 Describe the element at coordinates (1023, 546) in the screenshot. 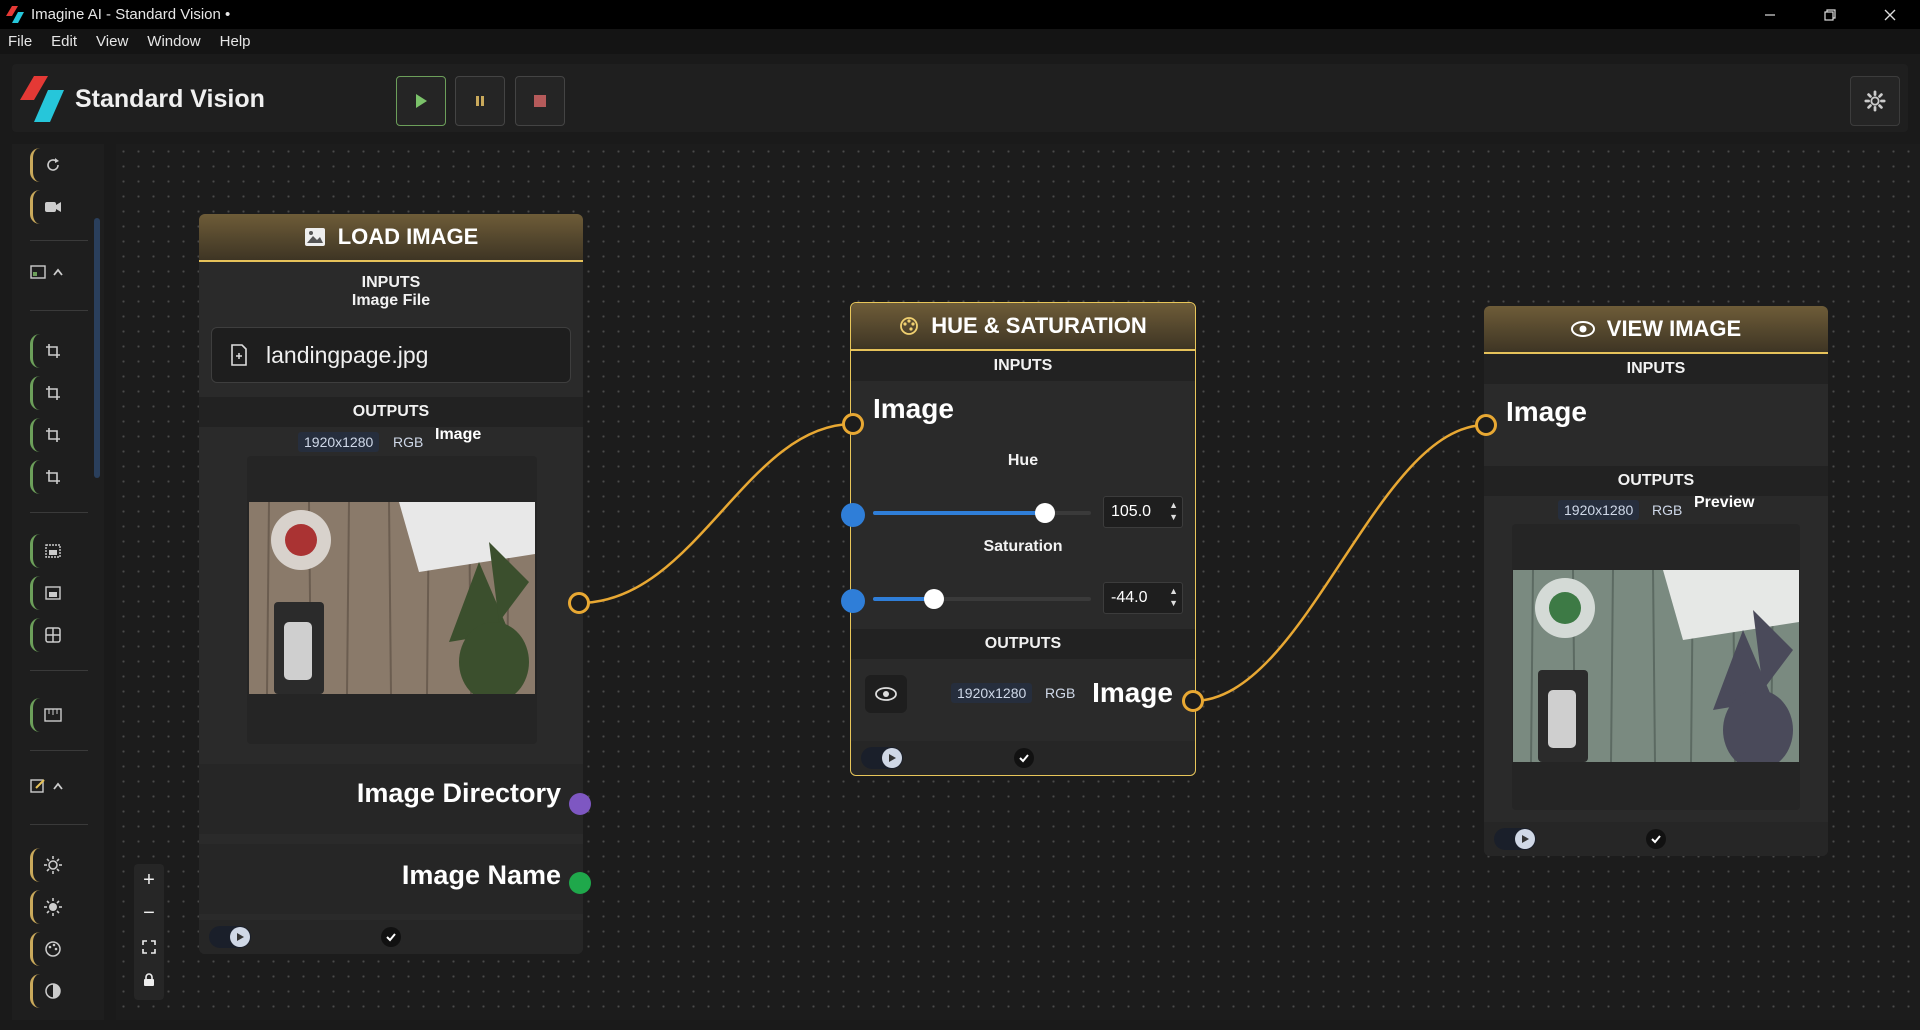

I see `saturation-label: Saturation` at that location.